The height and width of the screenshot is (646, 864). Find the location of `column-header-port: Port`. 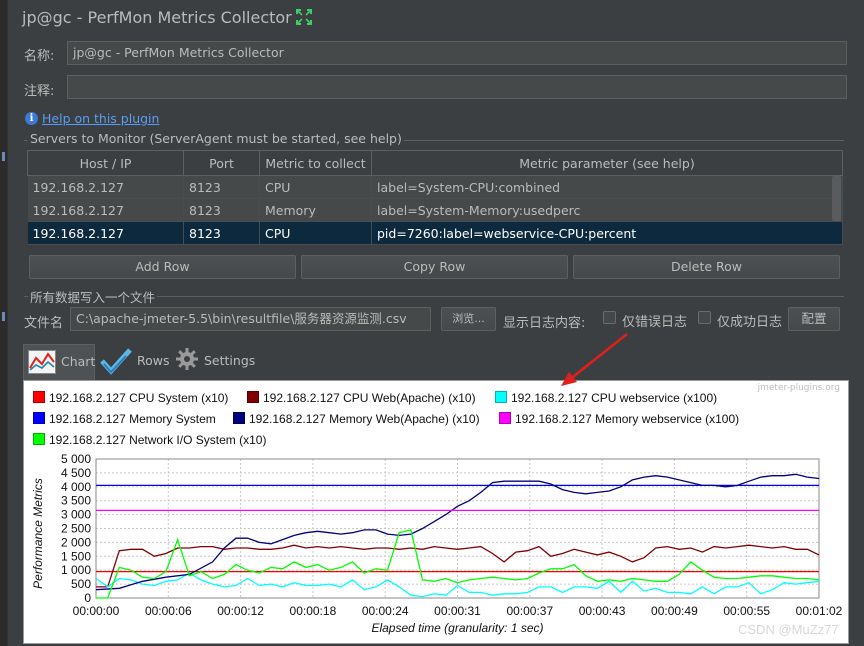

column-header-port: Port is located at coordinates (221, 163).